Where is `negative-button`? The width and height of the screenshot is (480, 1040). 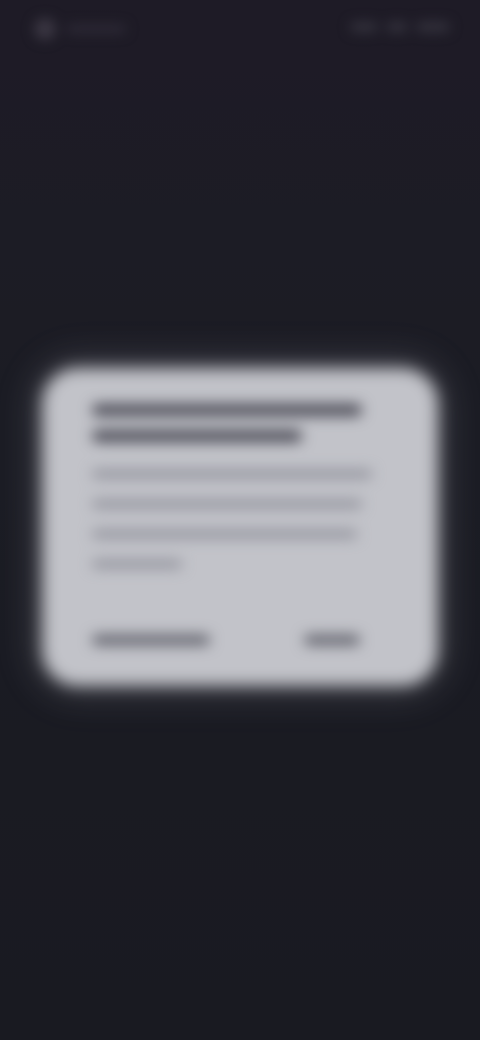
negative-button is located at coordinates (153, 635).